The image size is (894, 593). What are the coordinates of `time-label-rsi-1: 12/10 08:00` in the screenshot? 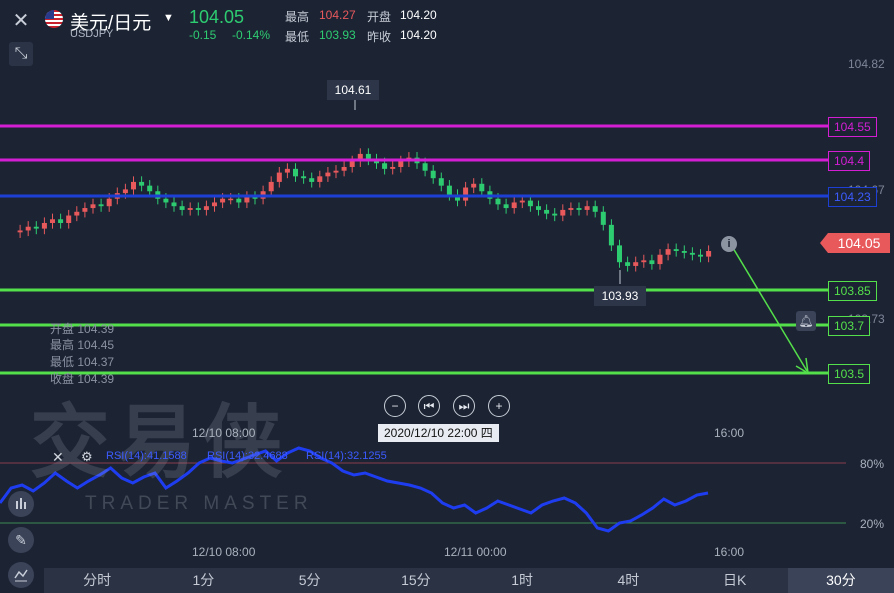 It's located at (224, 552).